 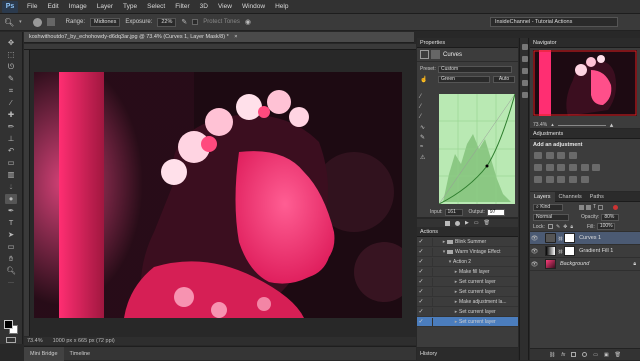 What do you see at coordinates (570, 251) in the screenshot?
I see `layer-mask-thumbnail` at bounding box center [570, 251].